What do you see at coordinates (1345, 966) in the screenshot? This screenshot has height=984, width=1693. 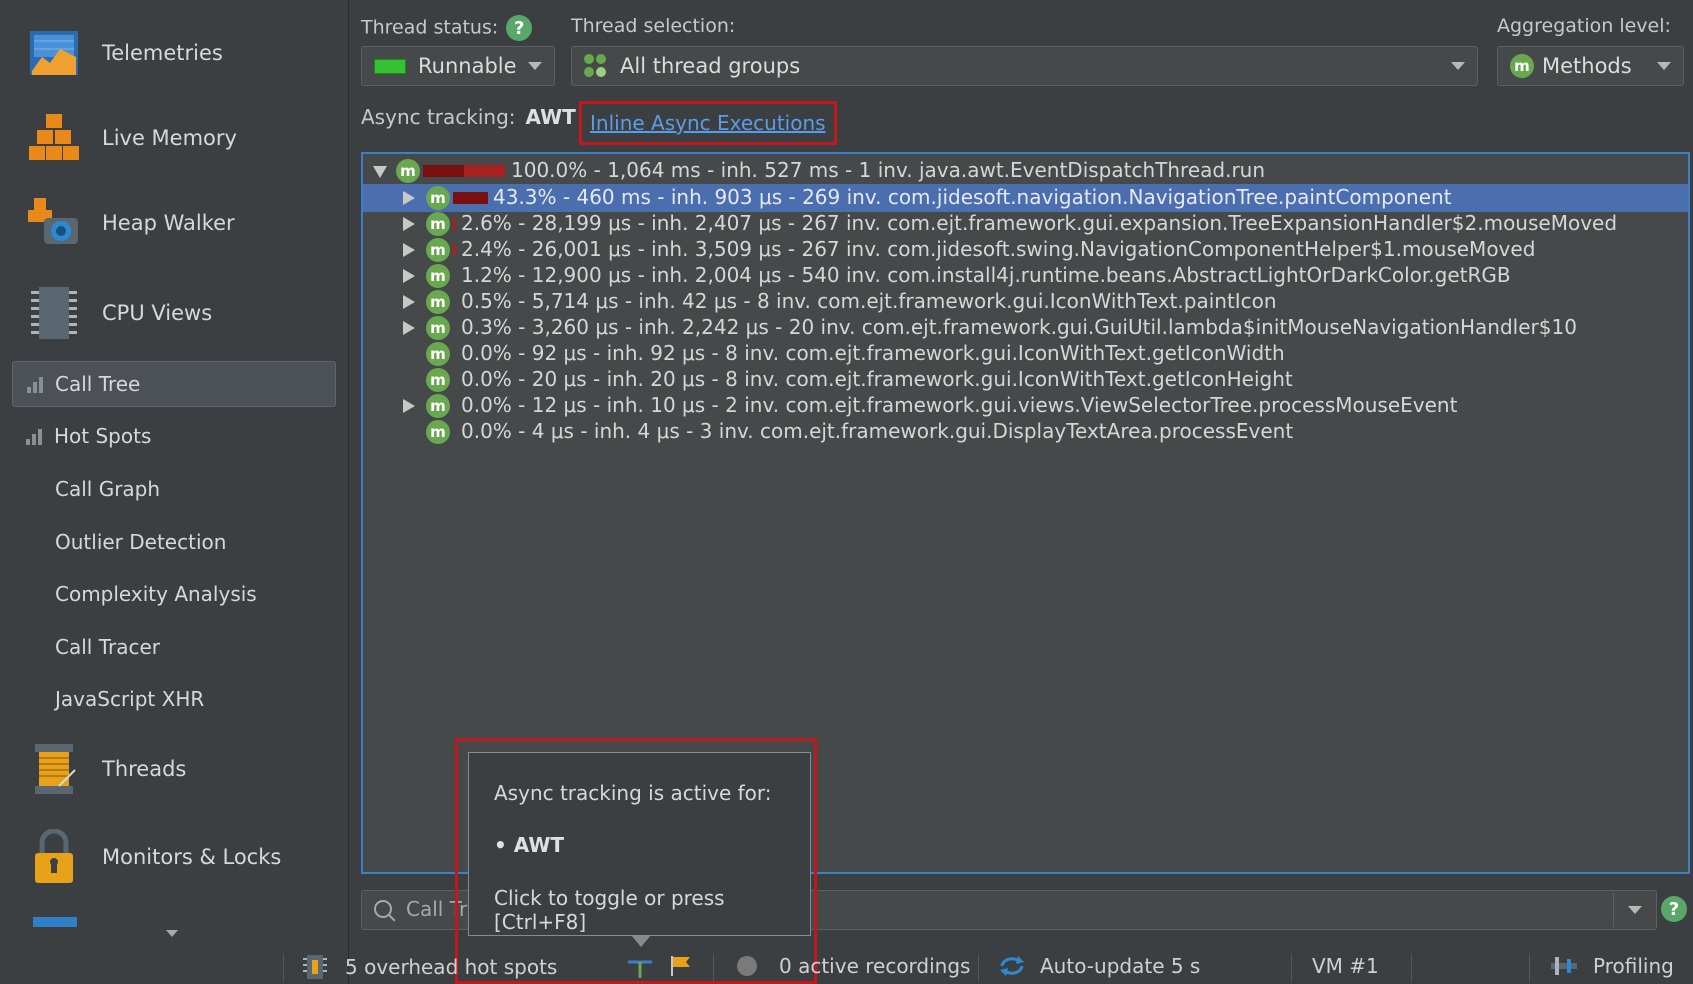 I see `vm-label: VM #1` at bounding box center [1345, 966].